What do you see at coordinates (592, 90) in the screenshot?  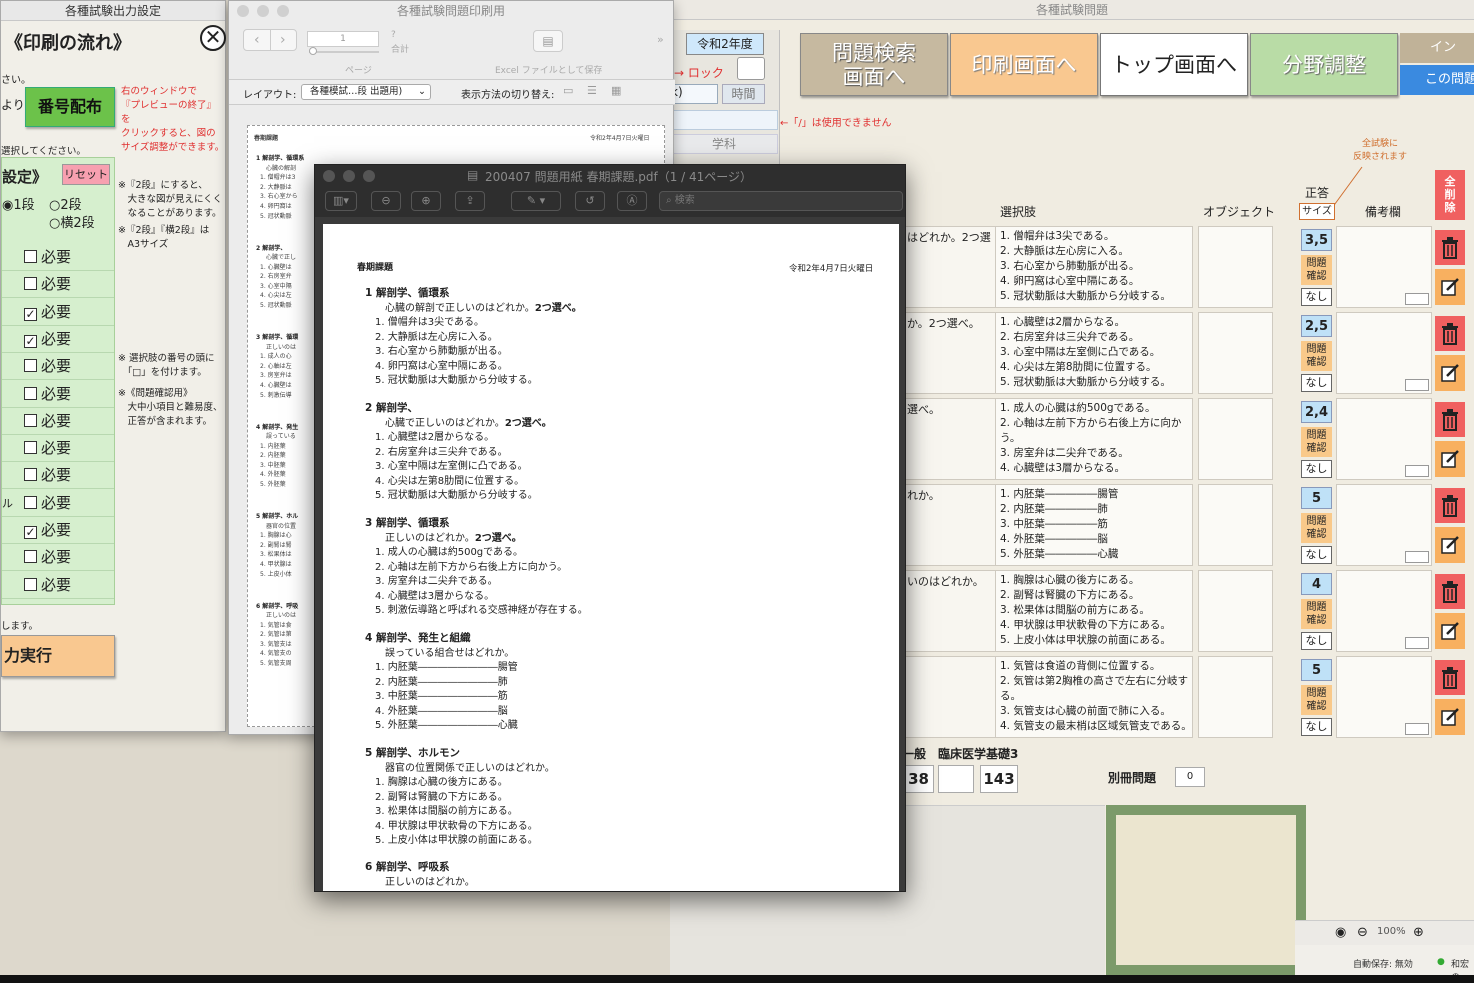 I see `view-list-icon: ☰` at bounding box center [592, 90].